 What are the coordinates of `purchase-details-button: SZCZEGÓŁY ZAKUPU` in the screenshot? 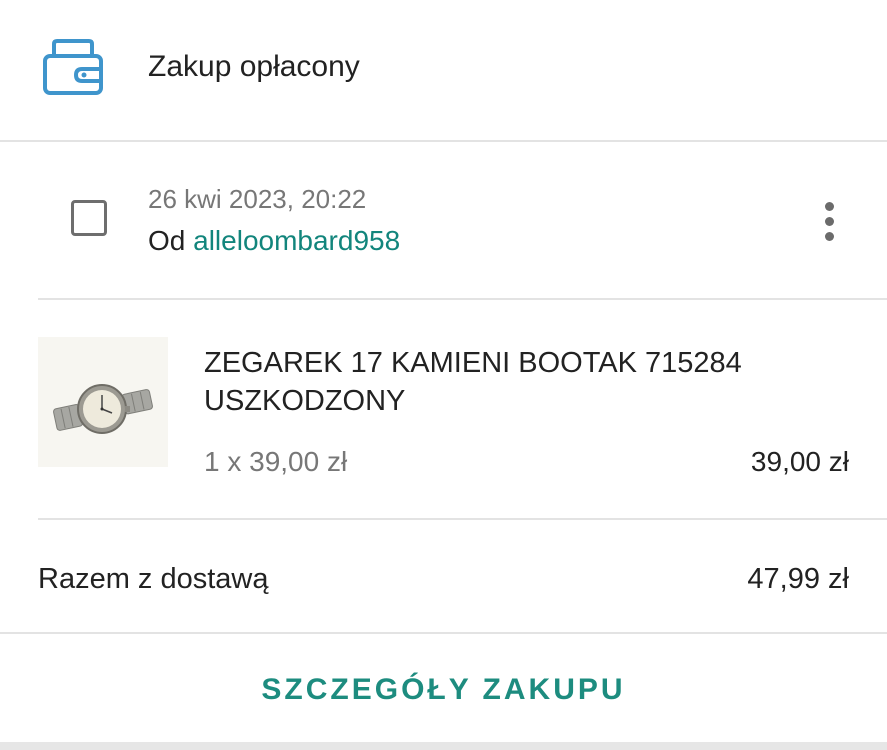 It's located at (443, 688).